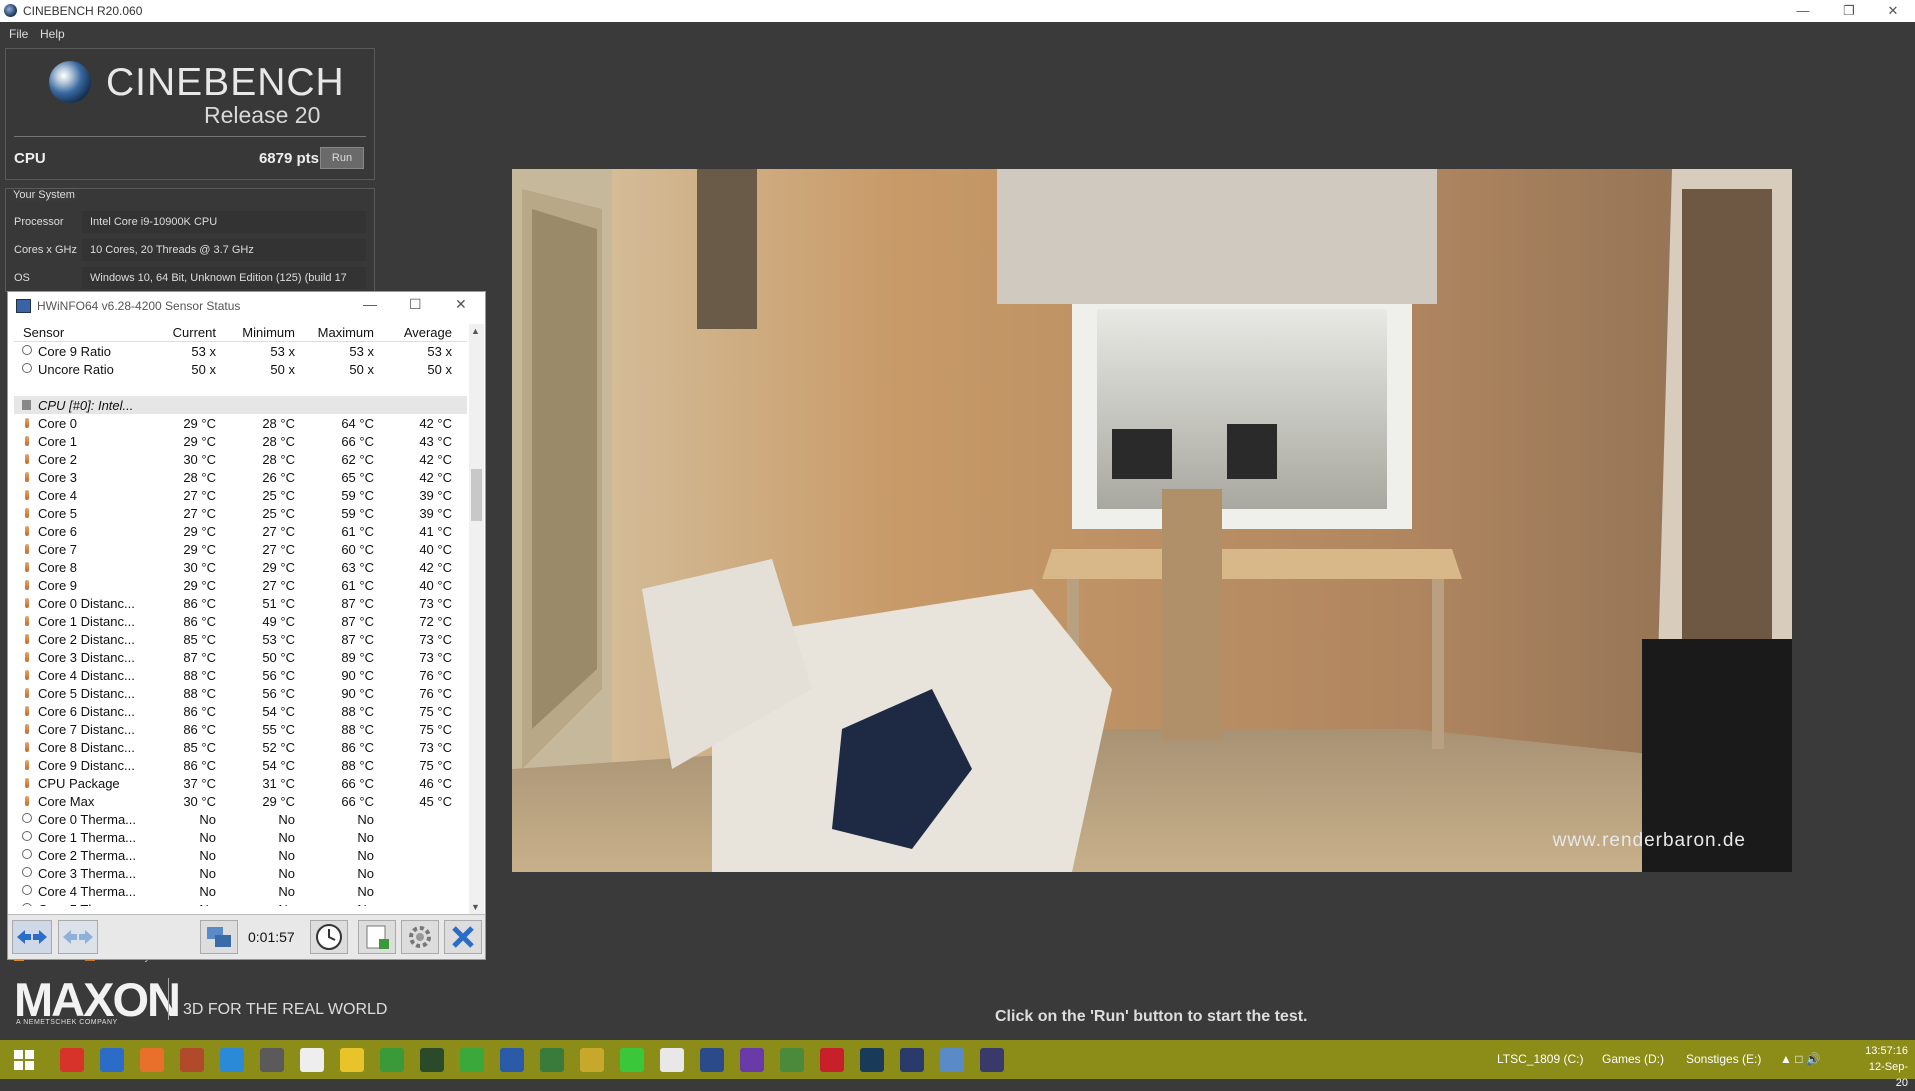 This screenshot has height=1091, width=1915. Describe the element at coordinates (240, 837) in the screenshot. I see `sensor-row: Core 1 Therma... No No No` at that location.